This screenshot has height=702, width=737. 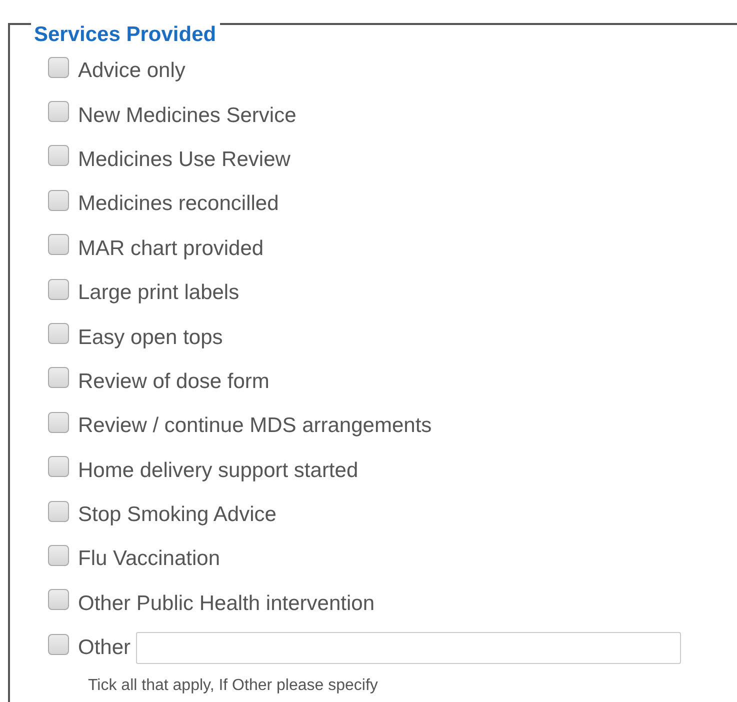 What do you see at coordinates (178, 204) in the screenshot?
I see `checkbox-label: Medicines reconcilled` at bounding box center [178, 204].